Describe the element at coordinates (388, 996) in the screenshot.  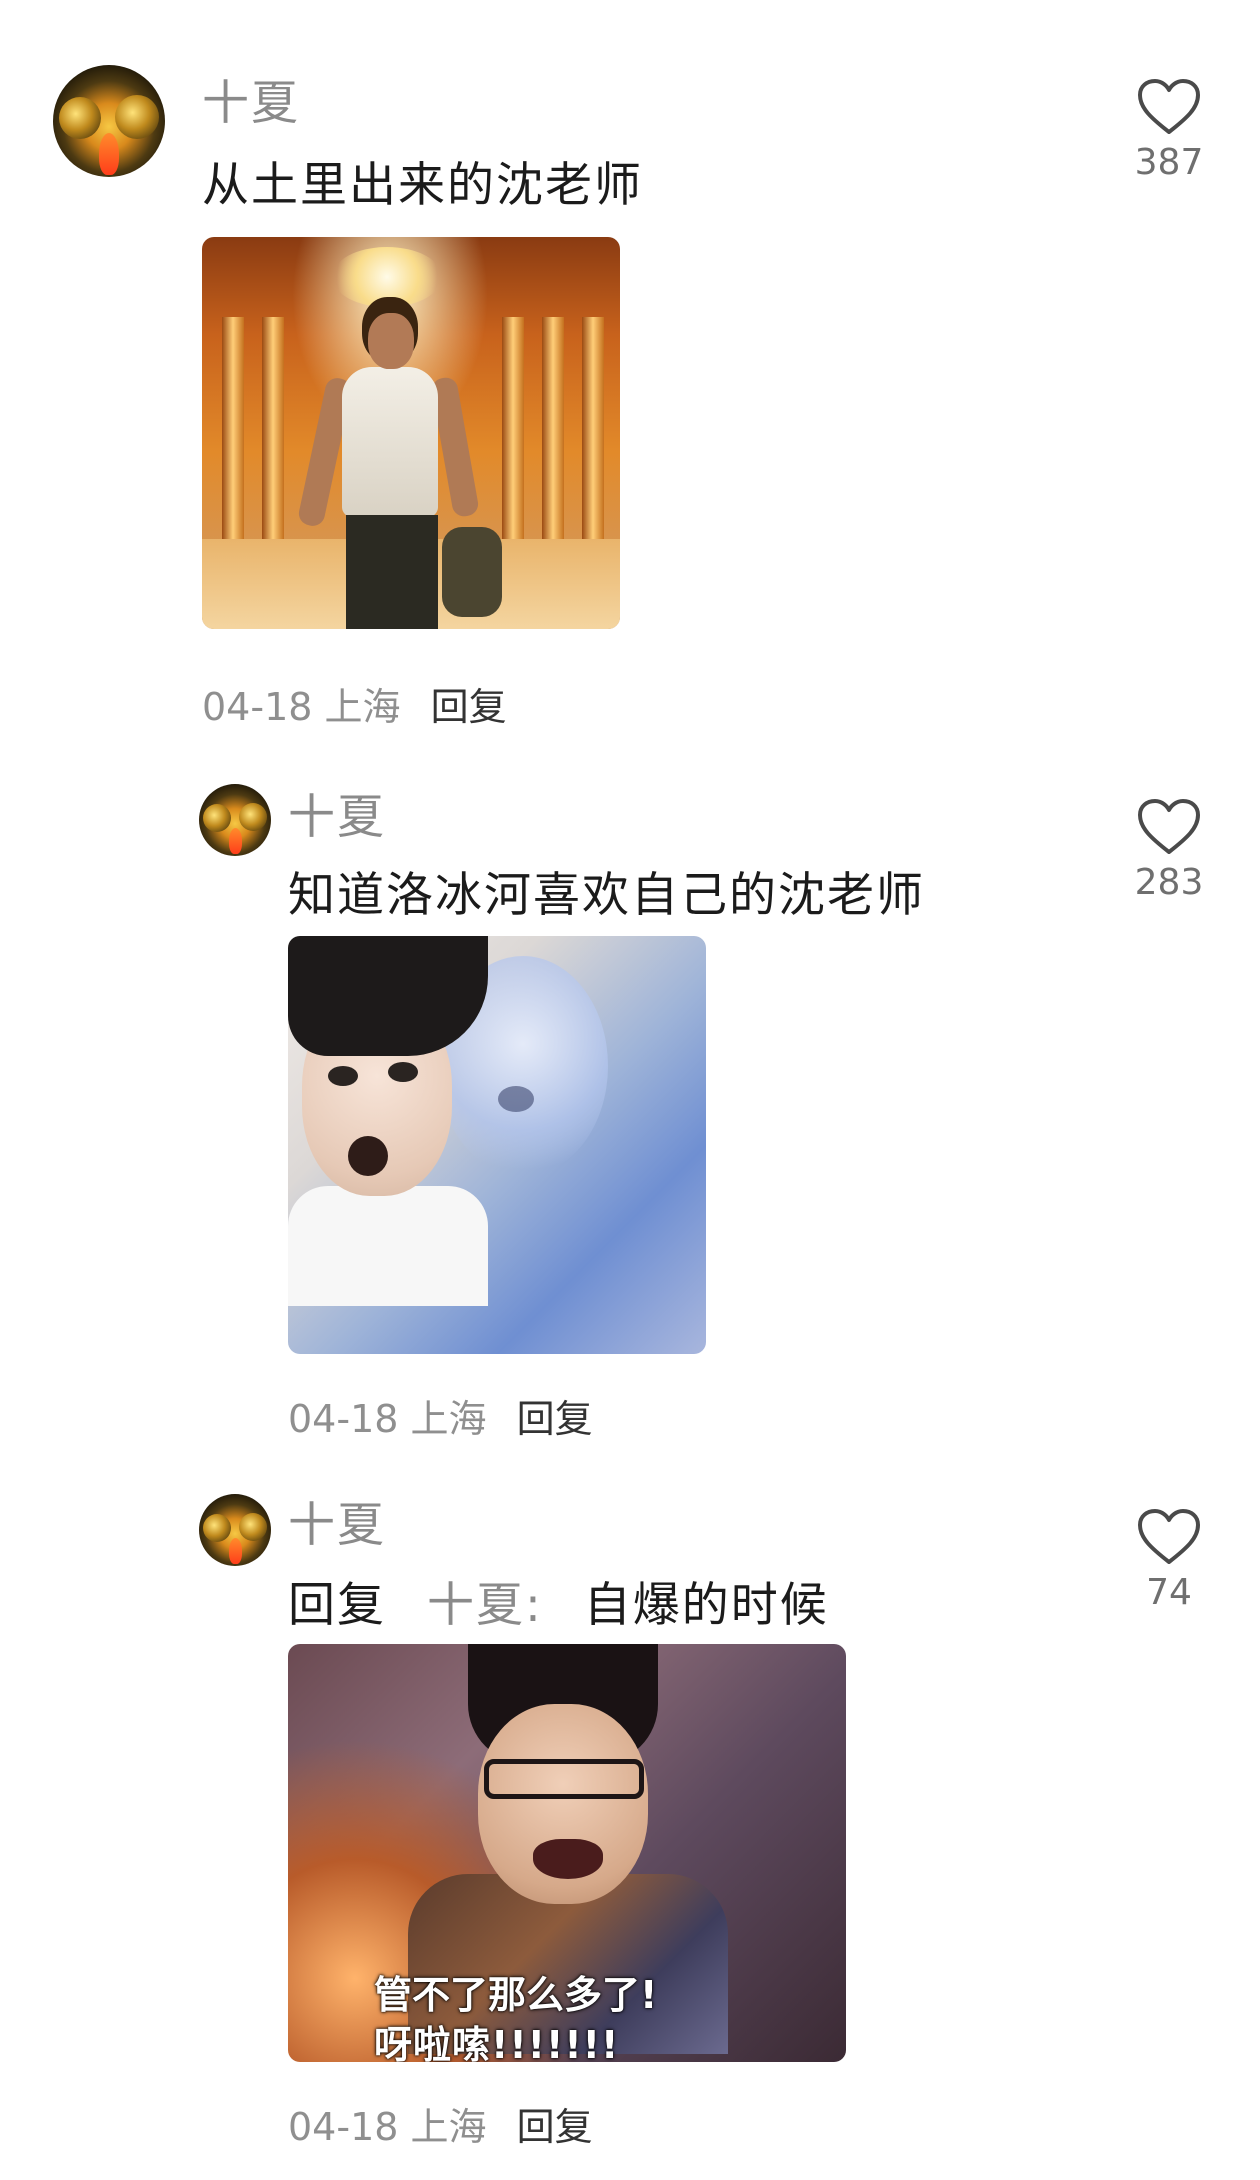
I see `person-hair` at that location.